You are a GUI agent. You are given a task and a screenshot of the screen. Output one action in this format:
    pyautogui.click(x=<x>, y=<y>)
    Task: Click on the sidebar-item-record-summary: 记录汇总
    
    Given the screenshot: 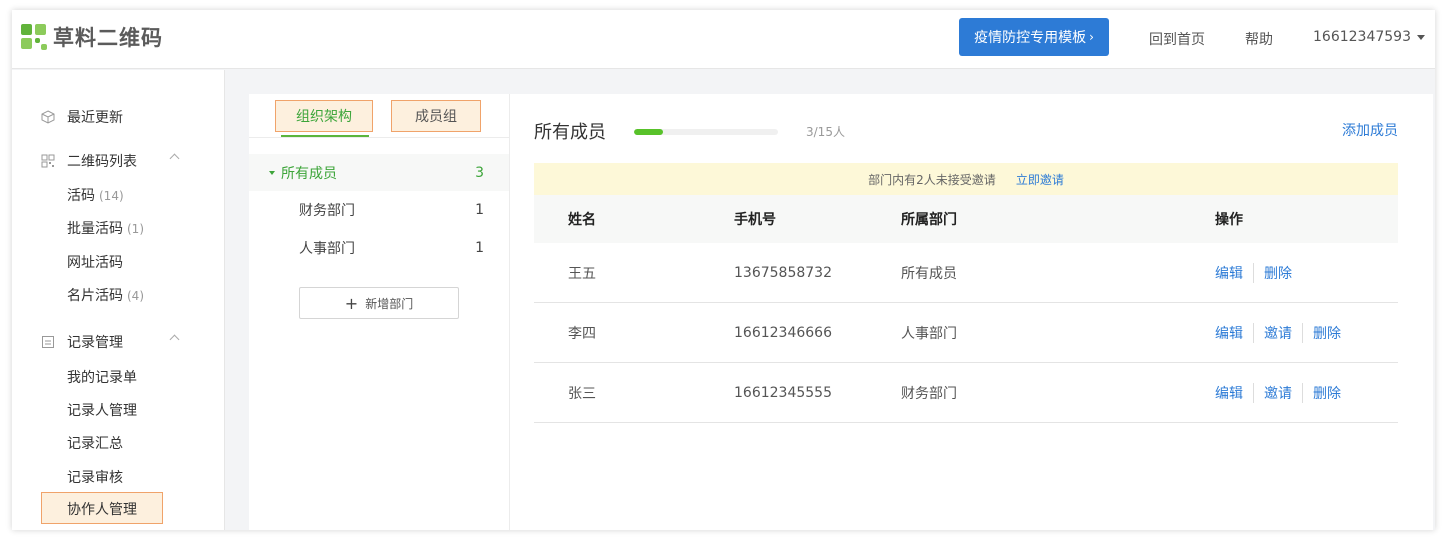 What is the action you would take?
    pyautogui.click(x=95, y=443)
    